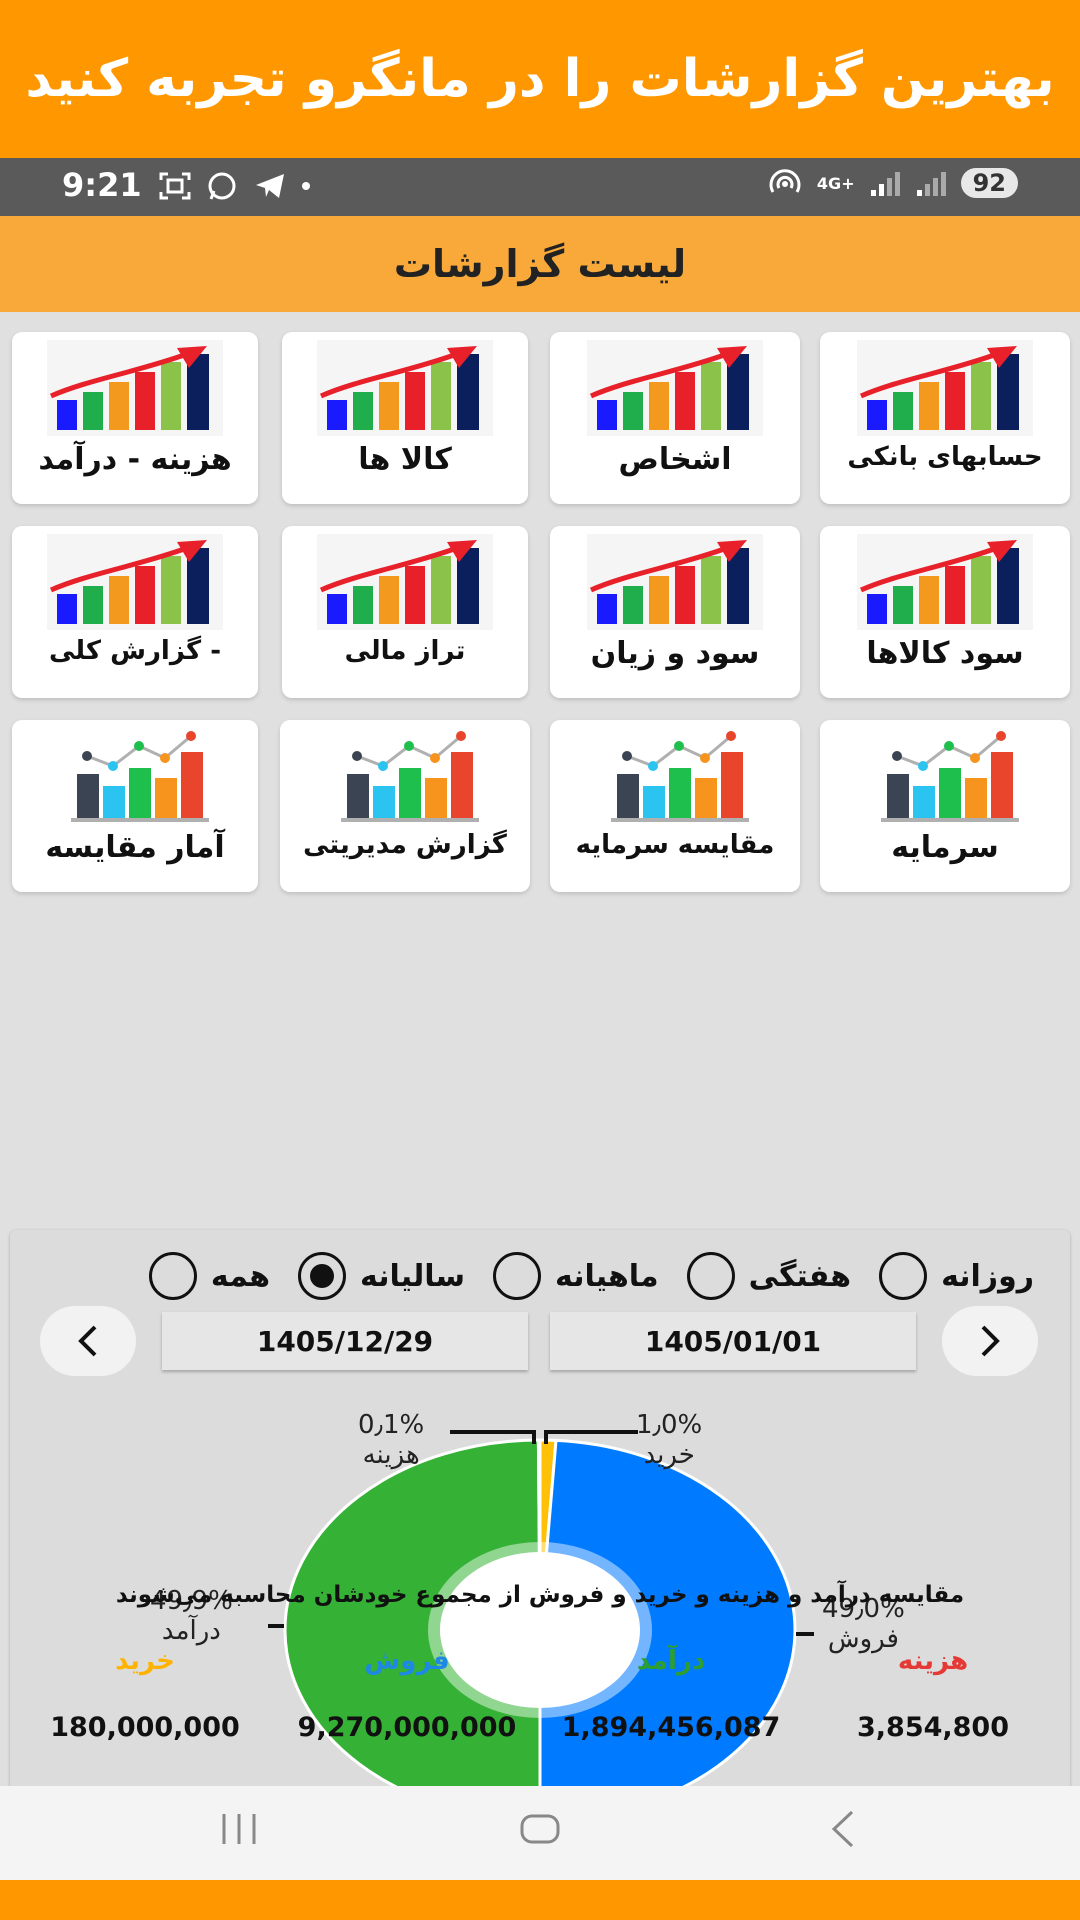  I want to click on report-tile-capital-comparison: مقایسه سرمایه, so click(675, 806).